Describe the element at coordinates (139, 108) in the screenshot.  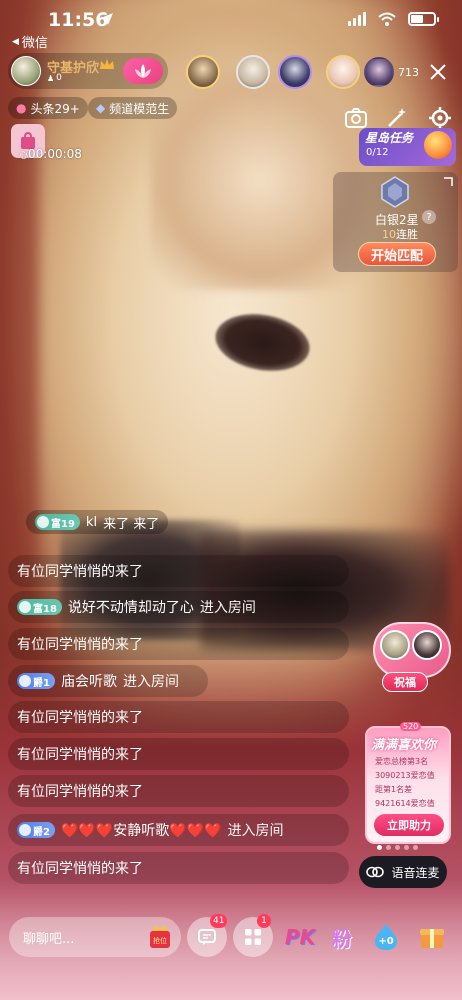
I see `channel-tag-label: 频道模范生` at that location.